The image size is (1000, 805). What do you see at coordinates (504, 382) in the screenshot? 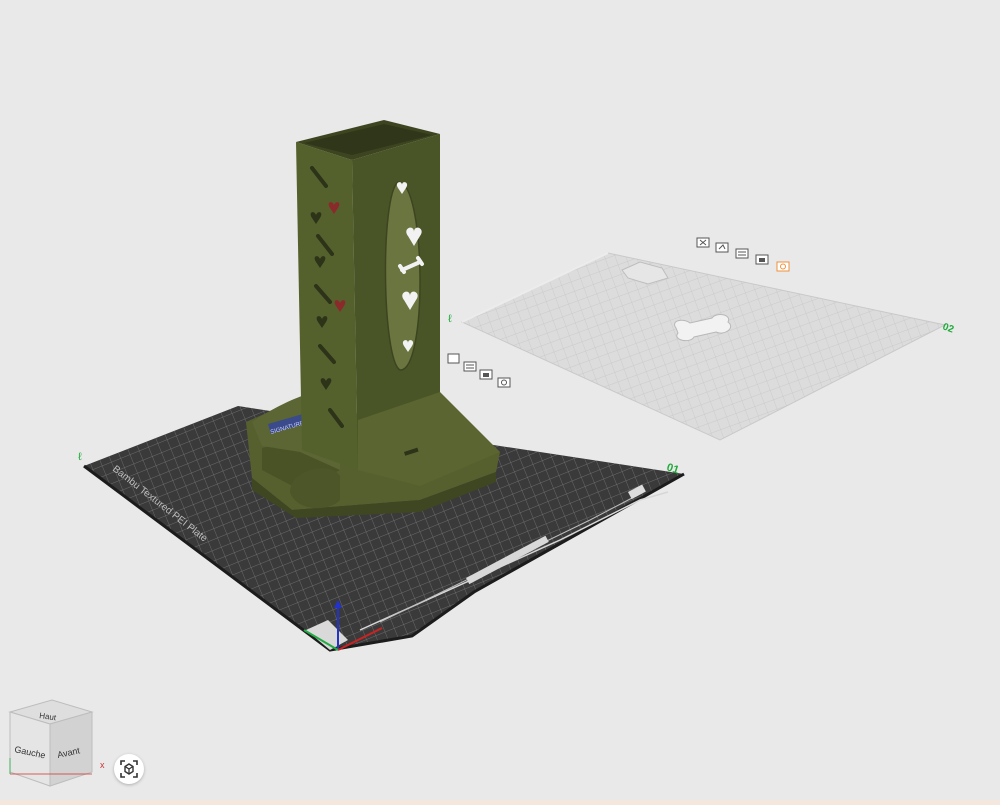
I see `plate-01-settings-icon` at bounding box center [504, 382].